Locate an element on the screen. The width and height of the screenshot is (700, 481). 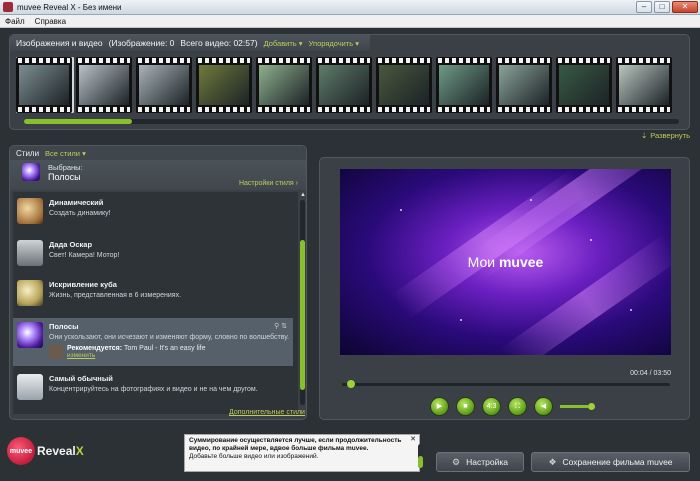
save-movie-icon: ❖ is located at coordinates (552, 461).